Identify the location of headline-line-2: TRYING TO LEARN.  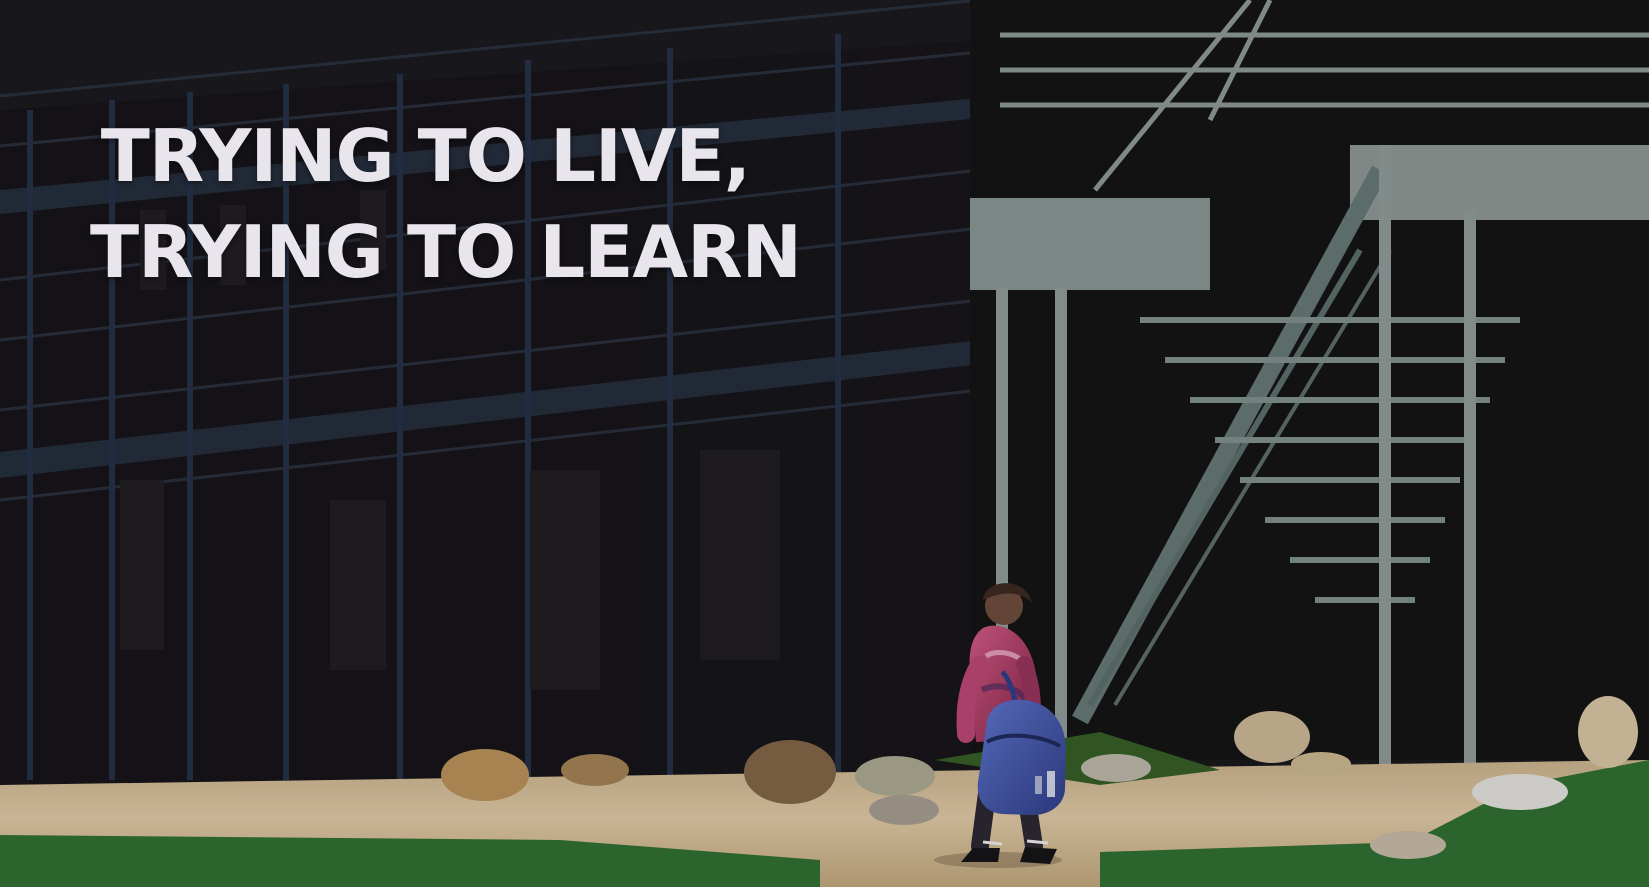
(446, 252).